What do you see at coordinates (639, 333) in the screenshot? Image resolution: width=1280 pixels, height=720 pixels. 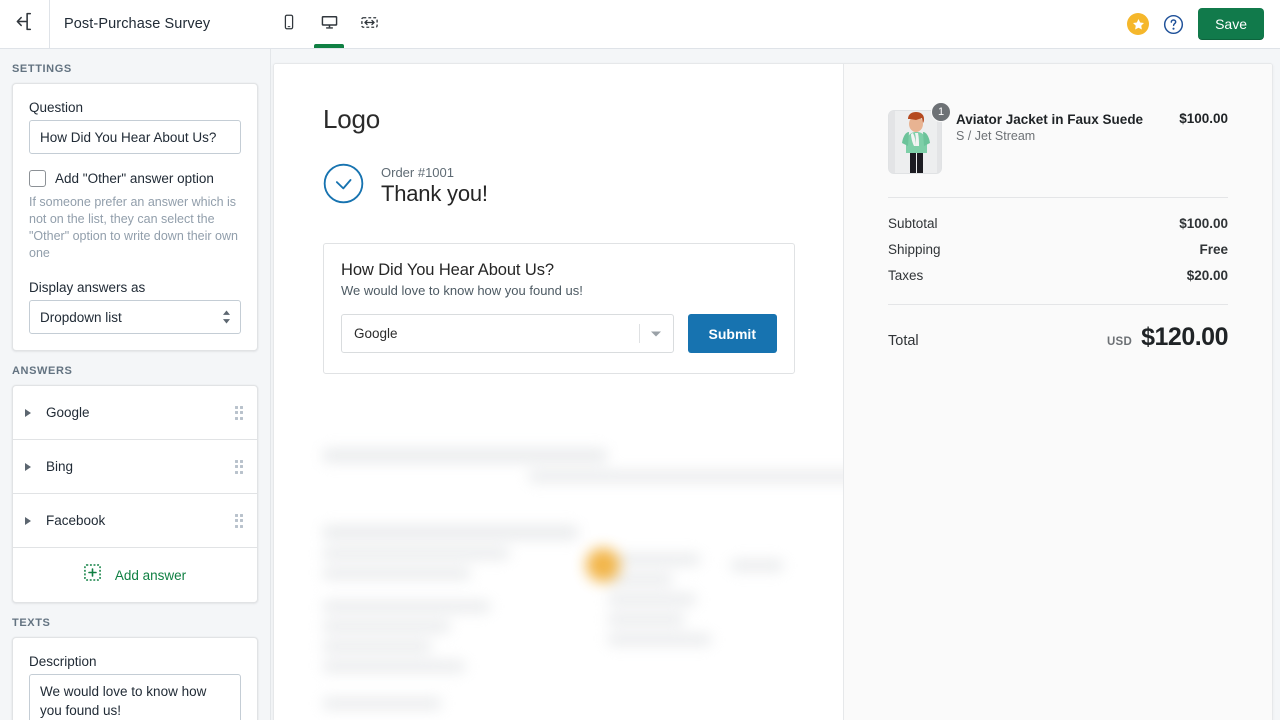 I see `dropdown-divider` at bounding box center [639, 333].